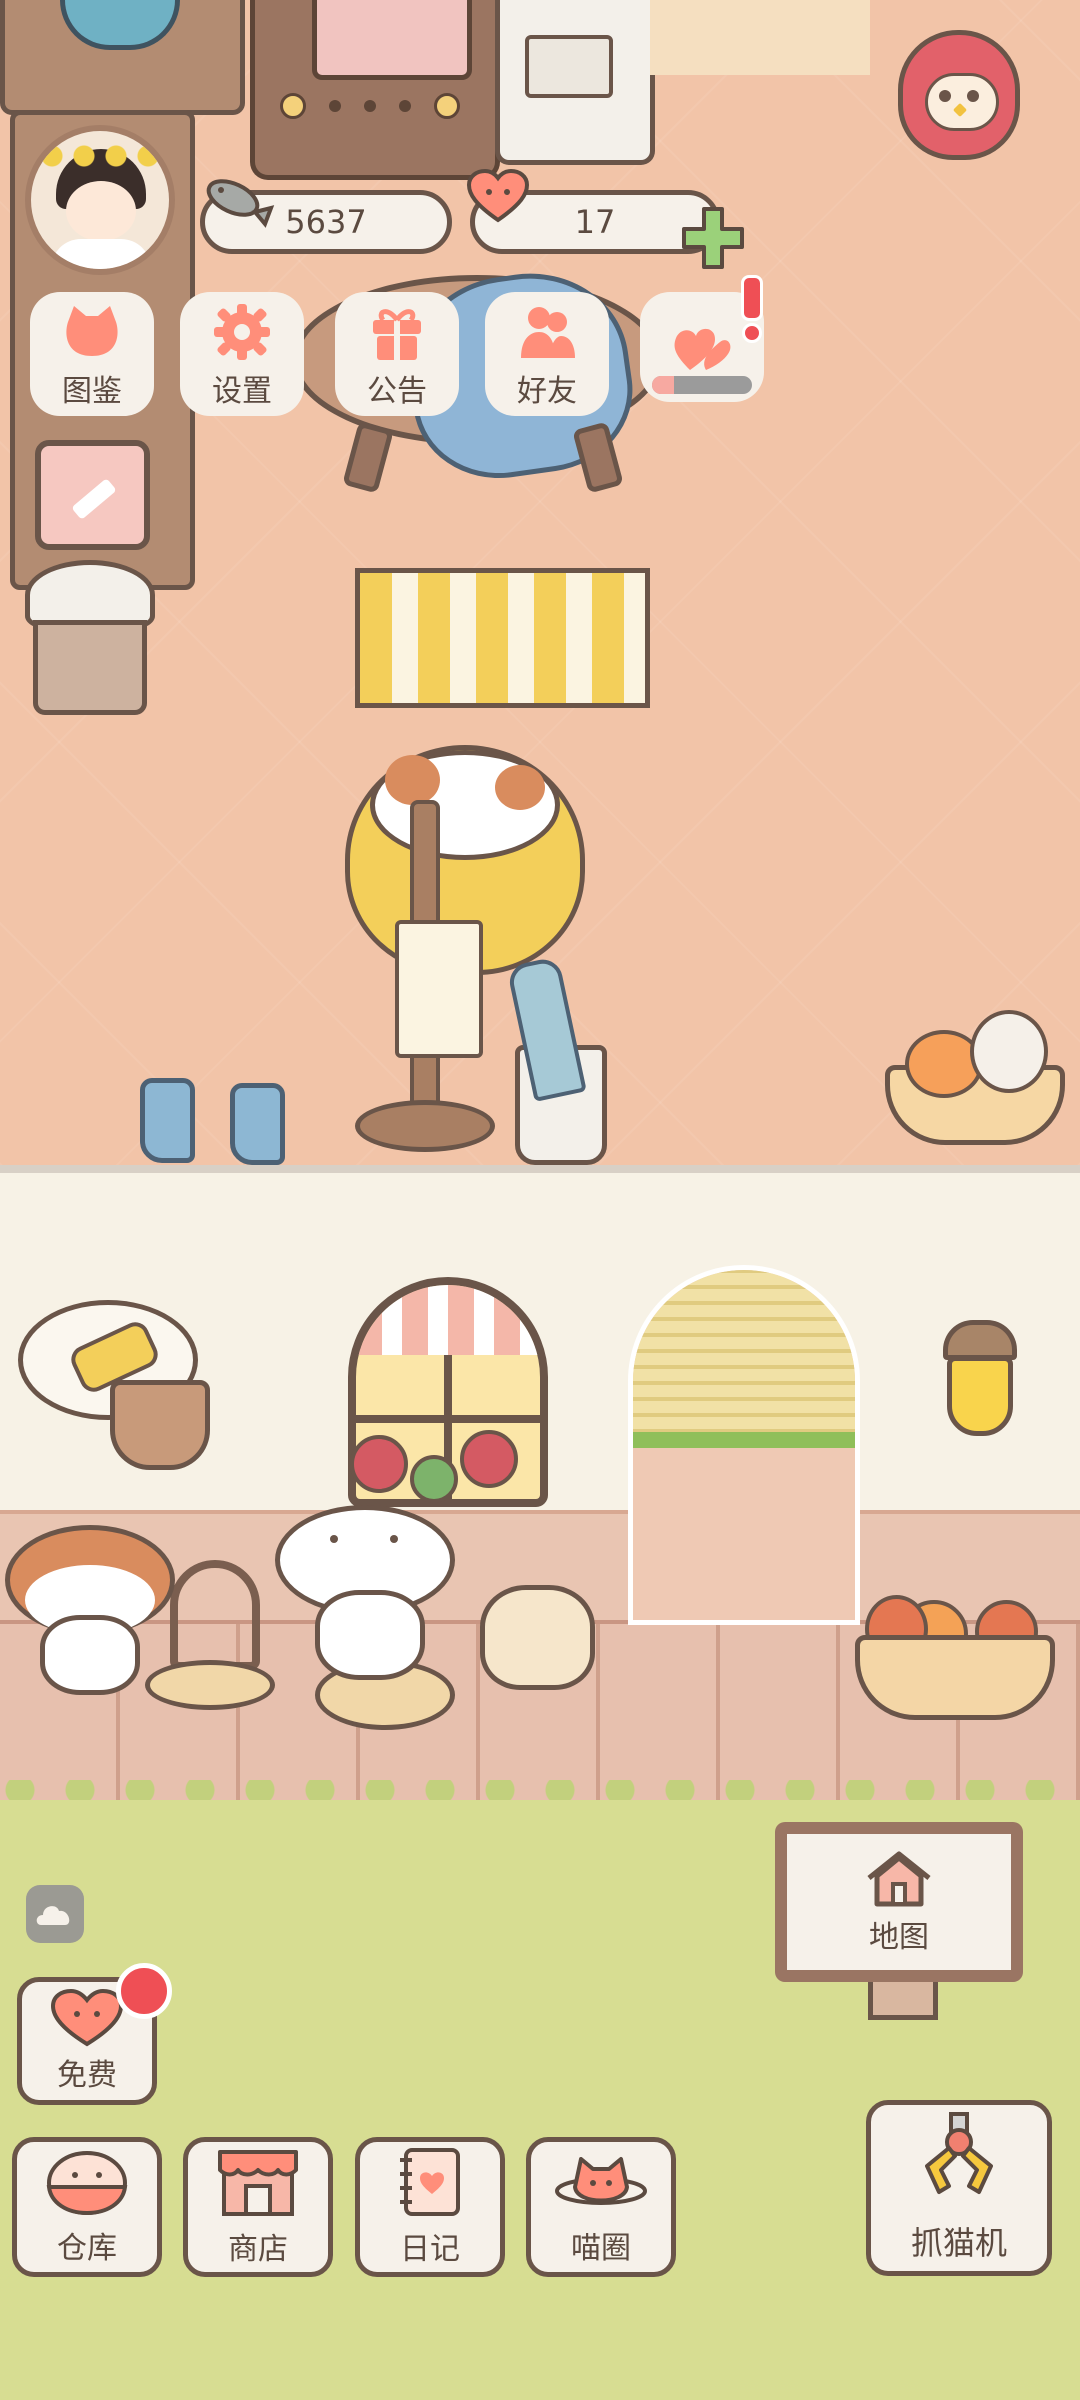  I want to click on notice-button: 公告, so click(397, 354).